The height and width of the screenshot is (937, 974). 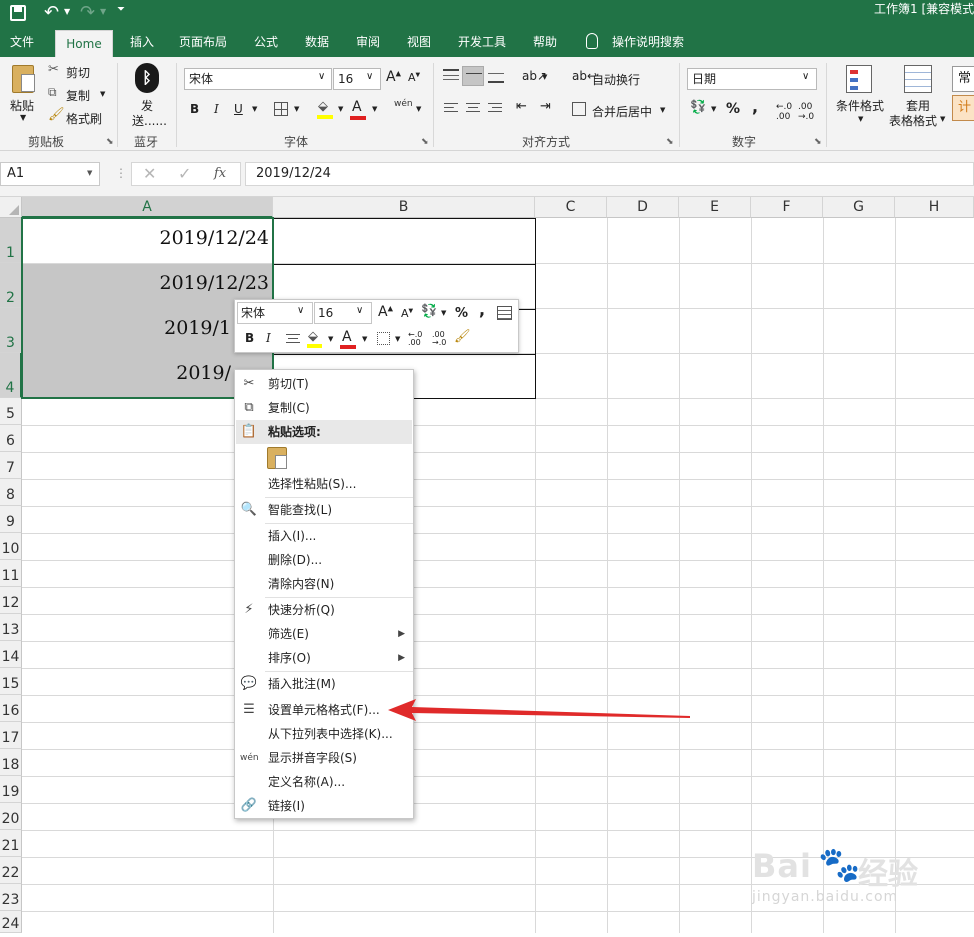 What do you see at coordinates (787, 207) in the screenshot?
I see `column-header-f: F` at bounding box center [787, 207].